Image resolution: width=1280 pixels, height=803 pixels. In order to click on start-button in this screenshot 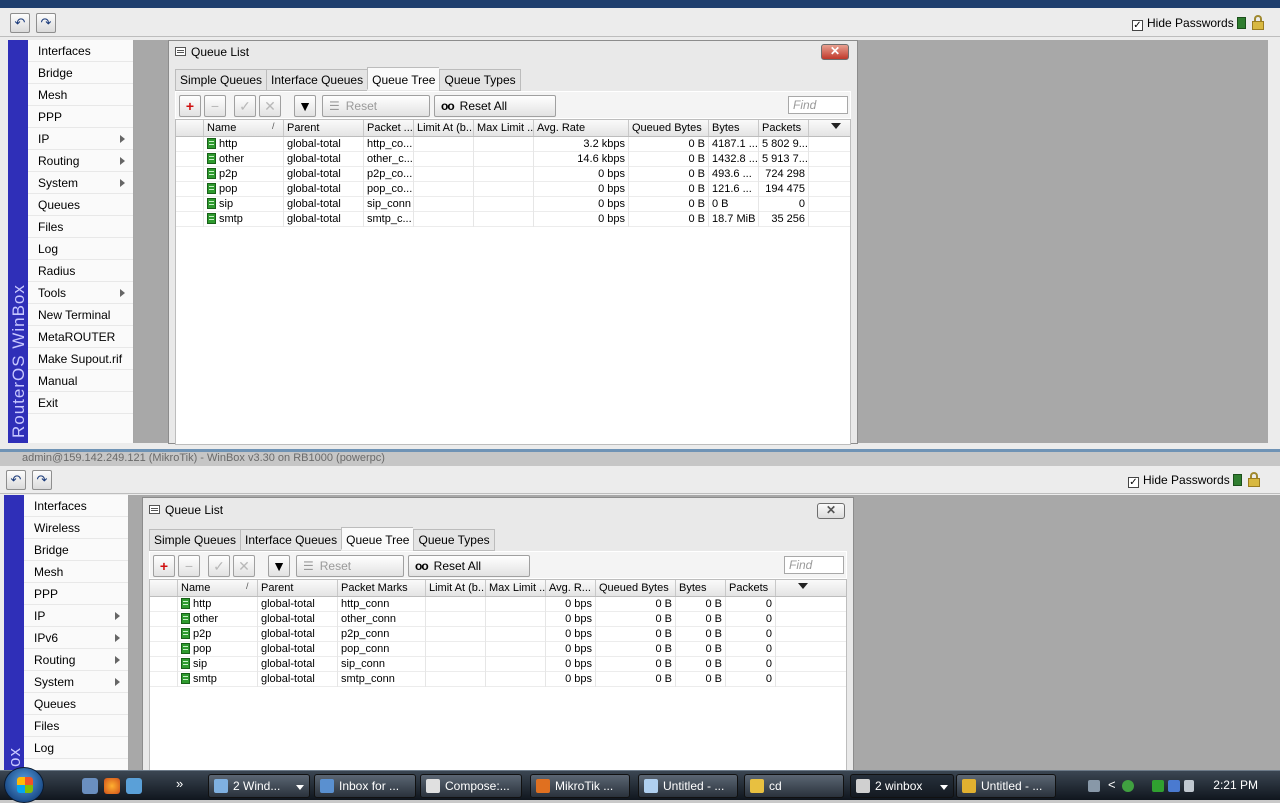, I will do `click(24, 785)`.